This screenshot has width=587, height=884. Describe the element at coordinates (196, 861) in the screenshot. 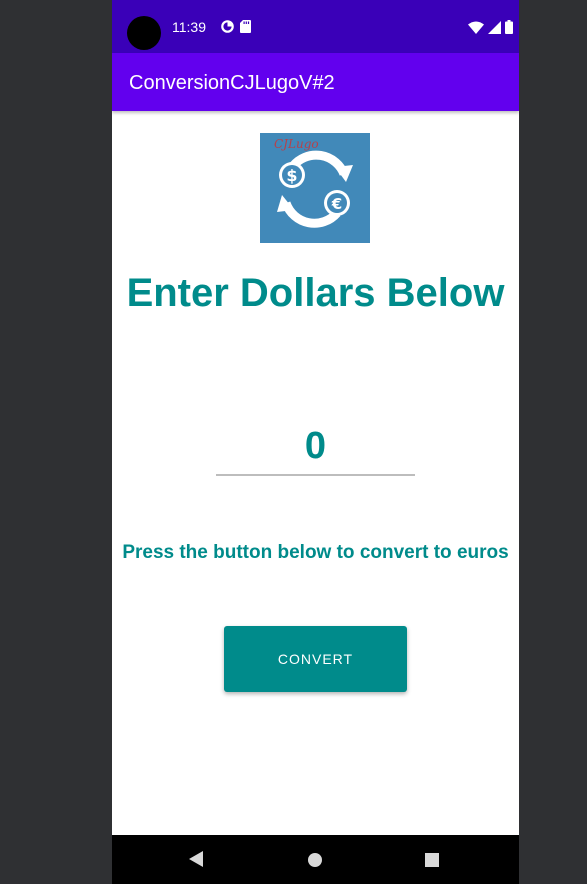

I see `back-icon` at that location.